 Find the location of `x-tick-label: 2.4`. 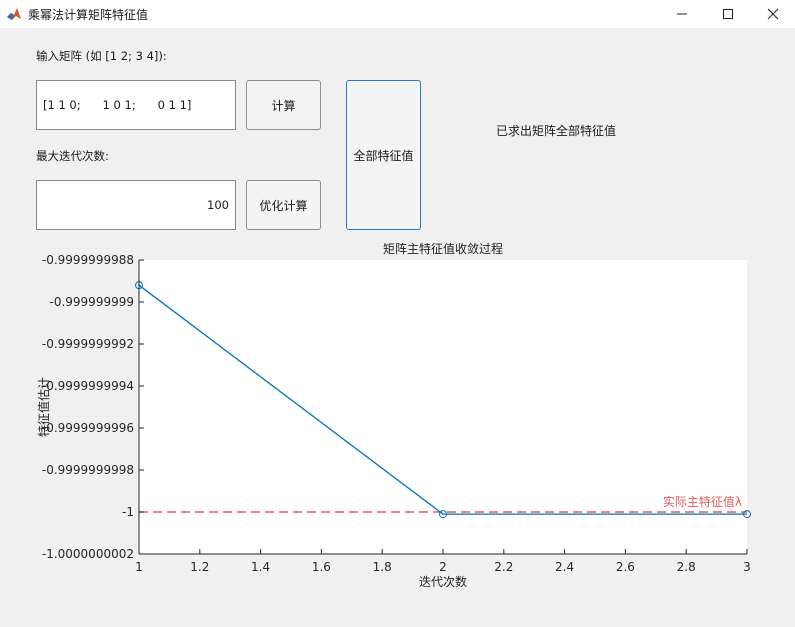

x-tick-label: 2.4 is located at coordinates (564, 567).